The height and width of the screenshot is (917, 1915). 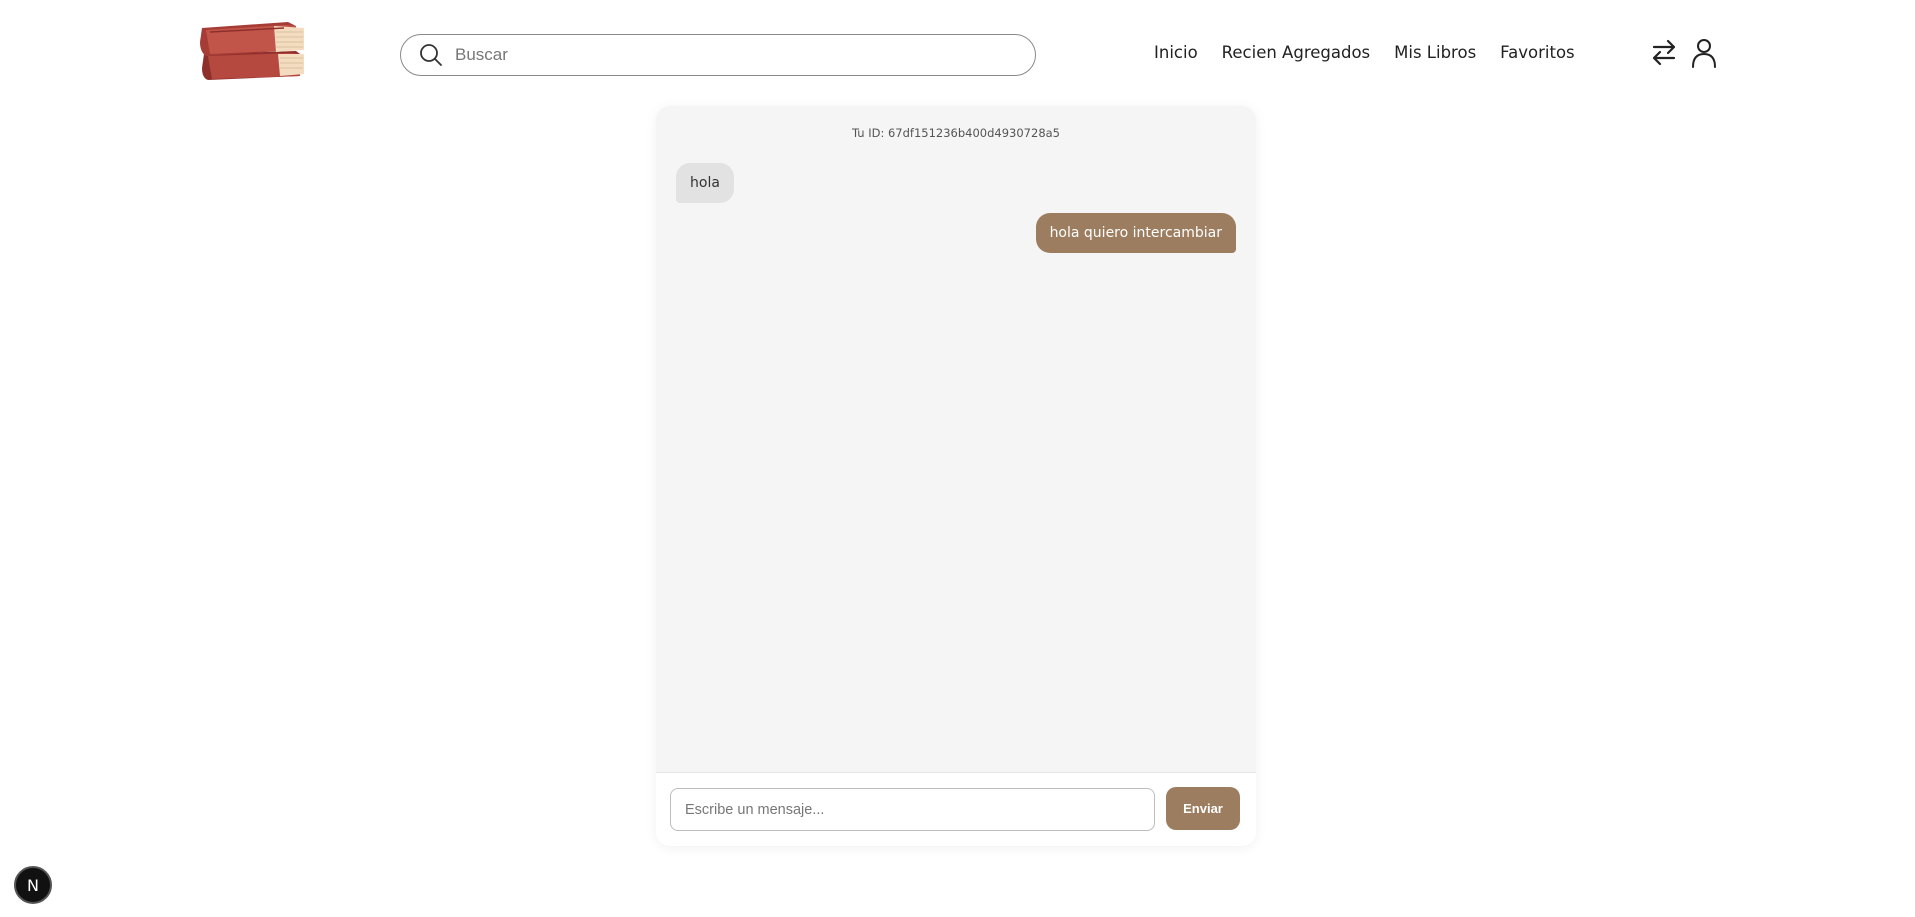 I want to click on search-input, so click(x=733, y=55).